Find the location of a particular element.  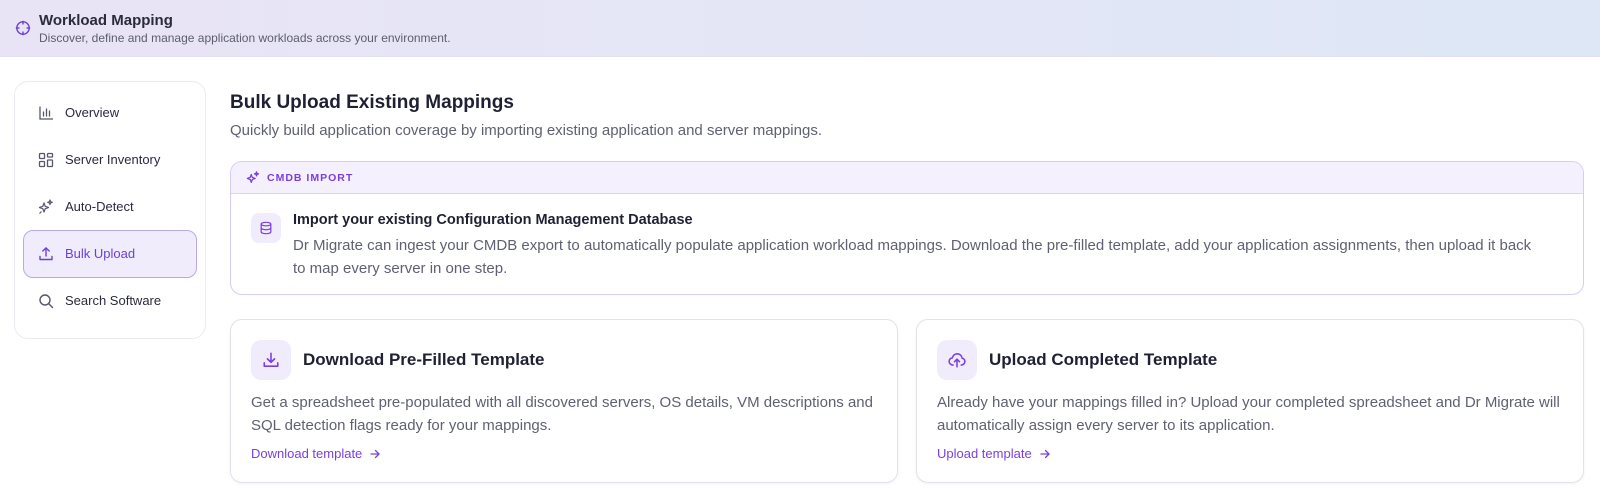

cloud-upload-icon-box is located at coordinates (957, 360).